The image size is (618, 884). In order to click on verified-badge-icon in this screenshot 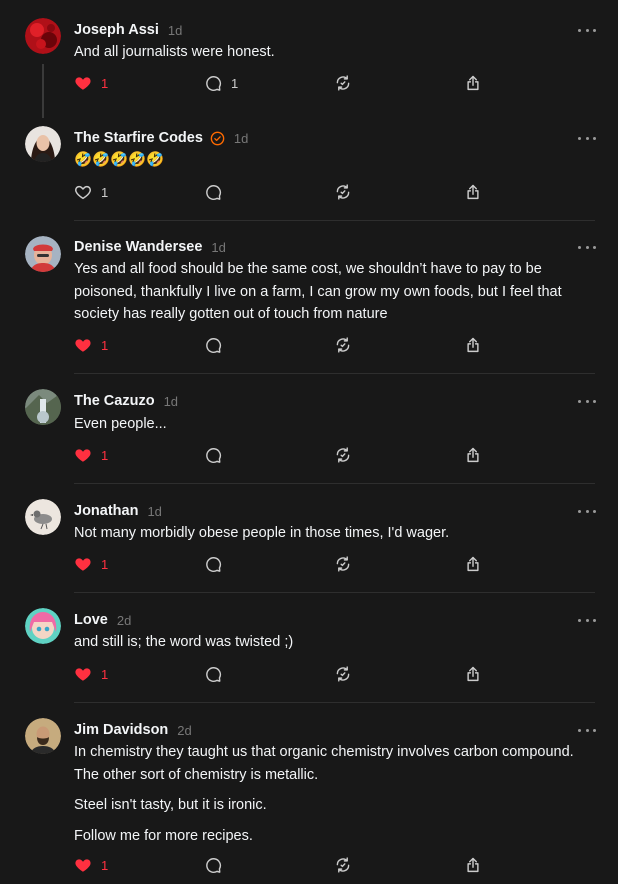, I will do `click(217, 138)`.